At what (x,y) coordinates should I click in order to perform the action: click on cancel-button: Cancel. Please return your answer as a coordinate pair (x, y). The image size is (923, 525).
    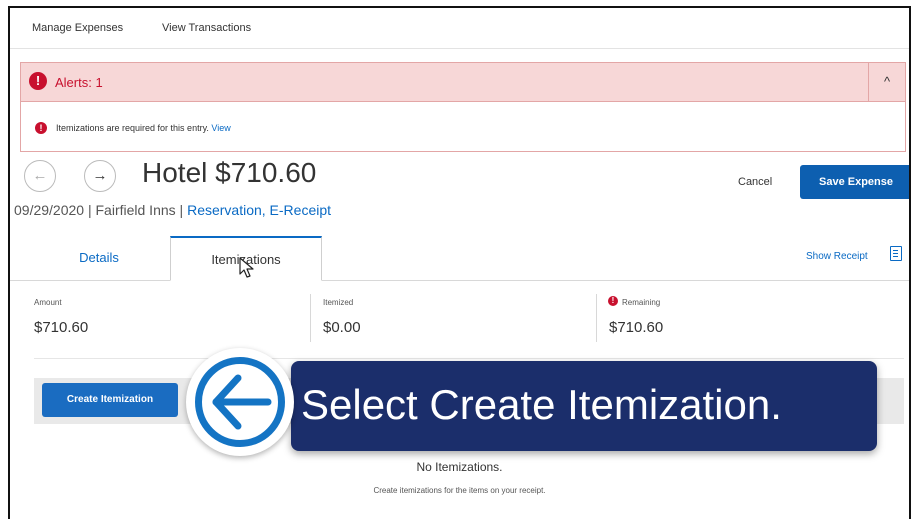
    Looking at the image, I should click on (755, 182).